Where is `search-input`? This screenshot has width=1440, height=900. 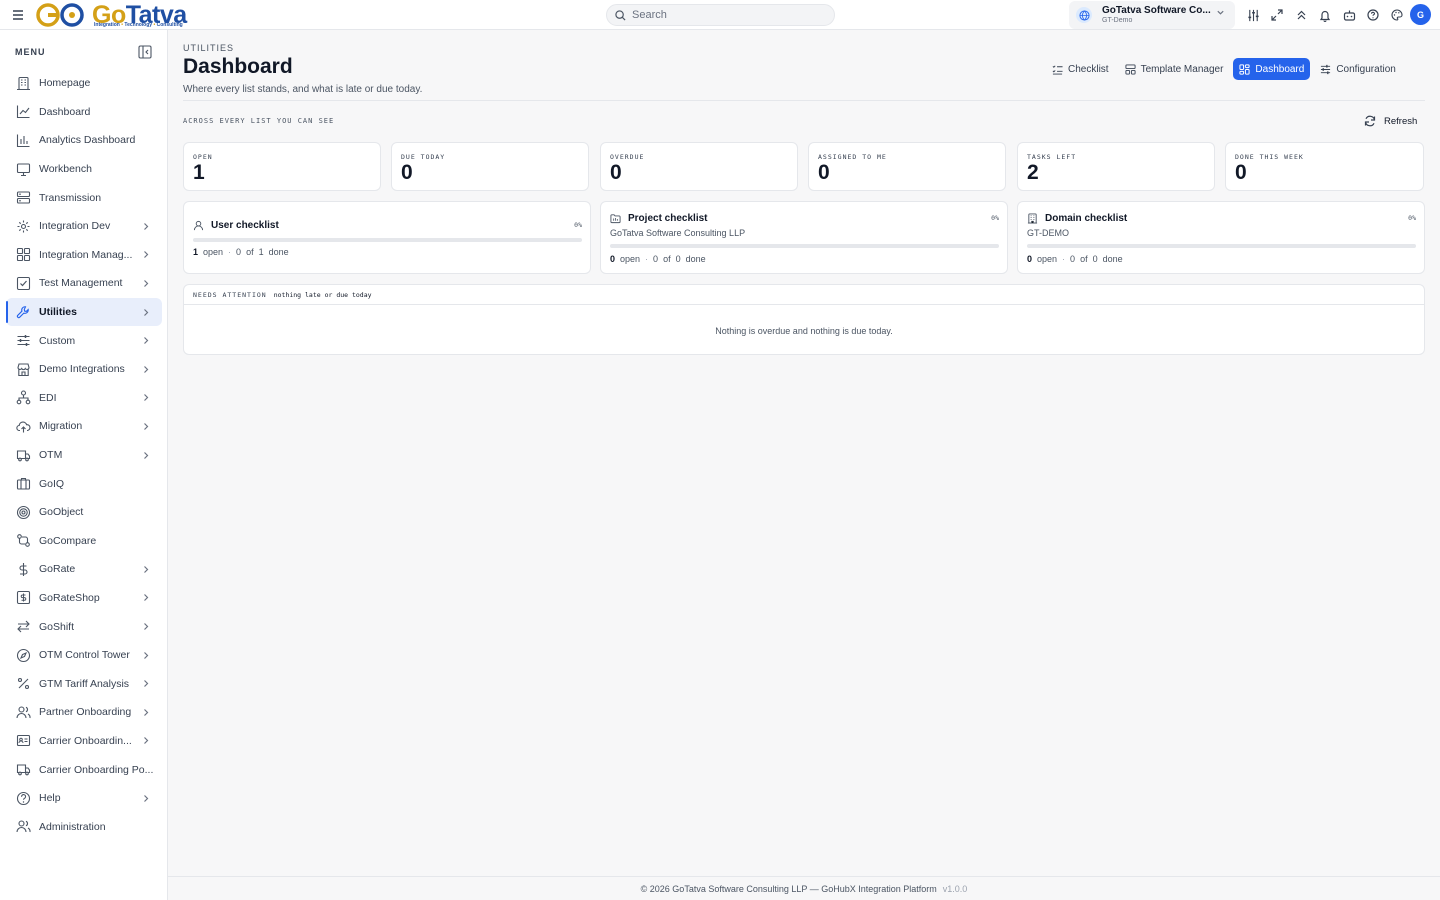 search-input is located at coordinates (727, 15).